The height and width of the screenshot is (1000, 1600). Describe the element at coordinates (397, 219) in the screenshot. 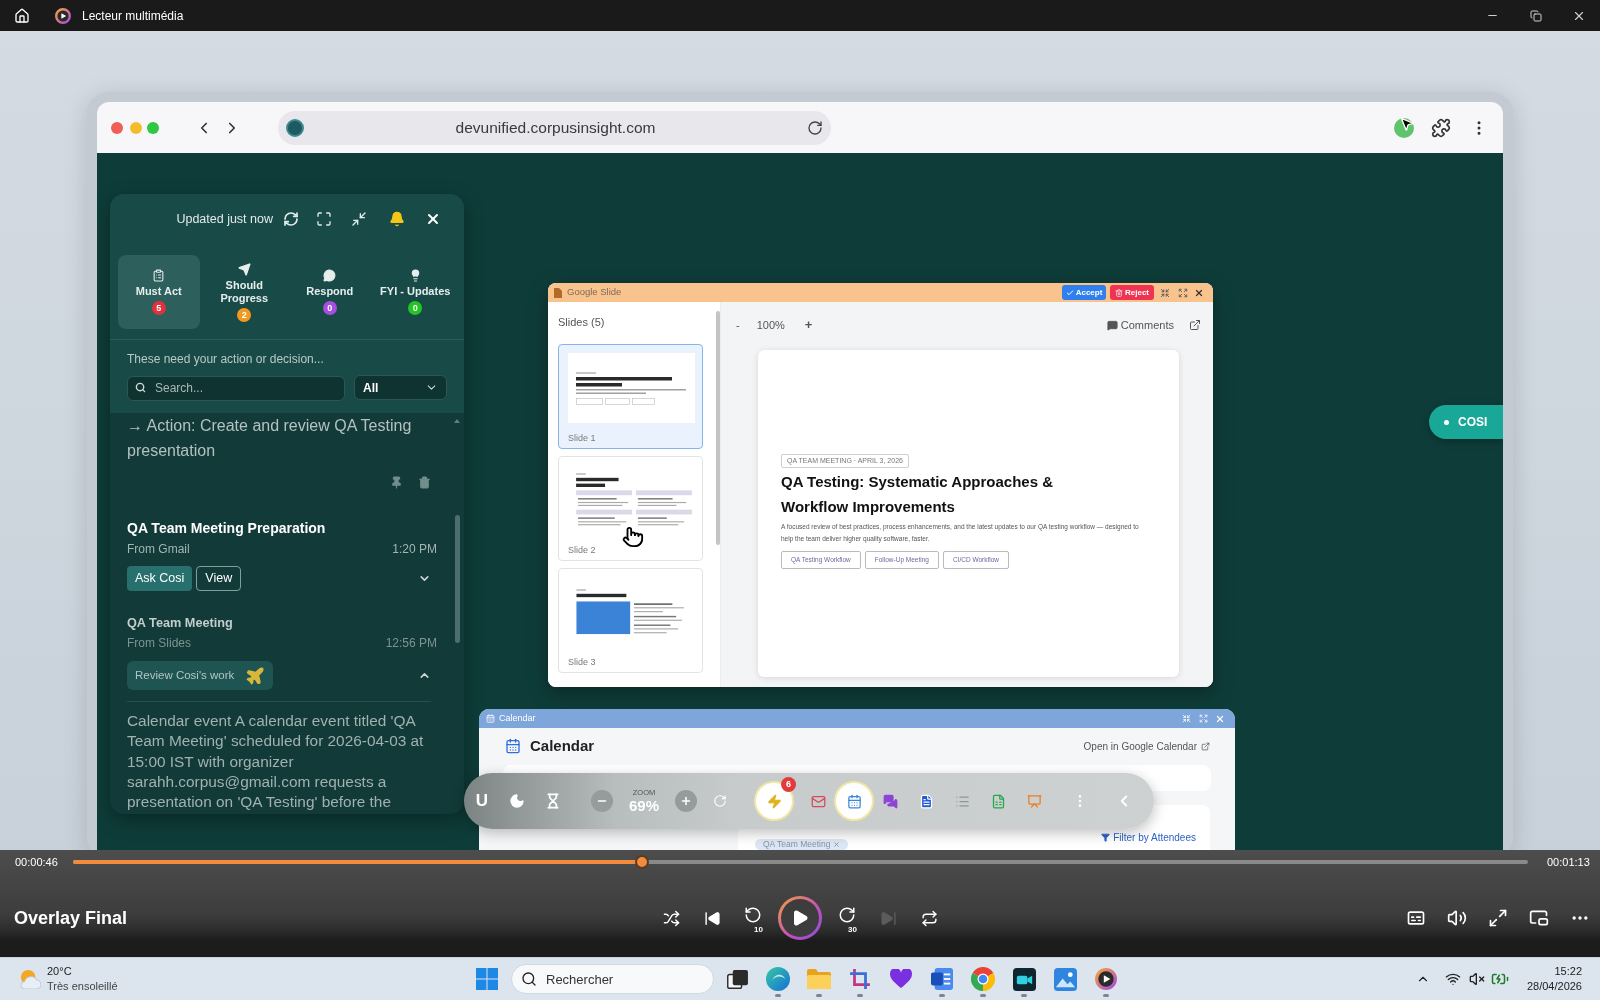

I see `bell-icon` at that location.